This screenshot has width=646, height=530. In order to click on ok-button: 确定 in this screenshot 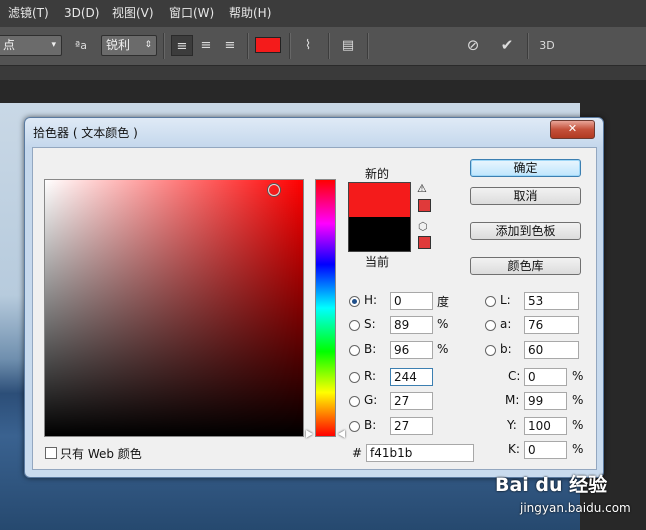, I will do `click(525, 168)`.